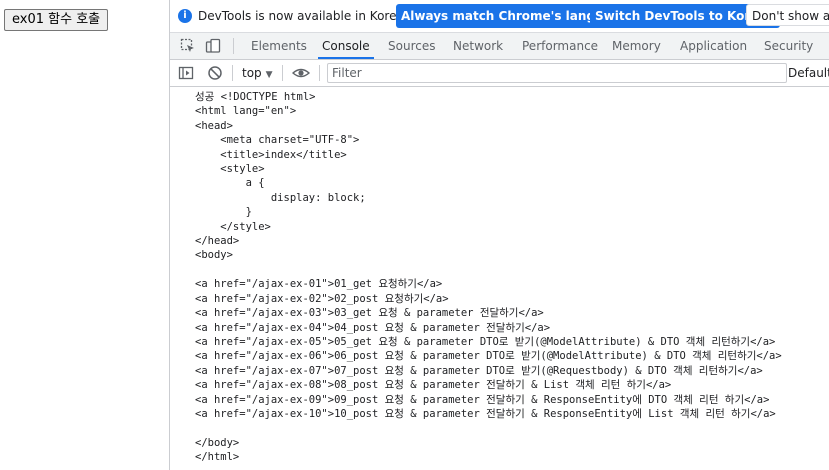 This screenshot has height=470, width=829. What do you see at coordinates (214, 255) in the screenshot?
I see `console-line: <body>` at bounding box center [214, 255].